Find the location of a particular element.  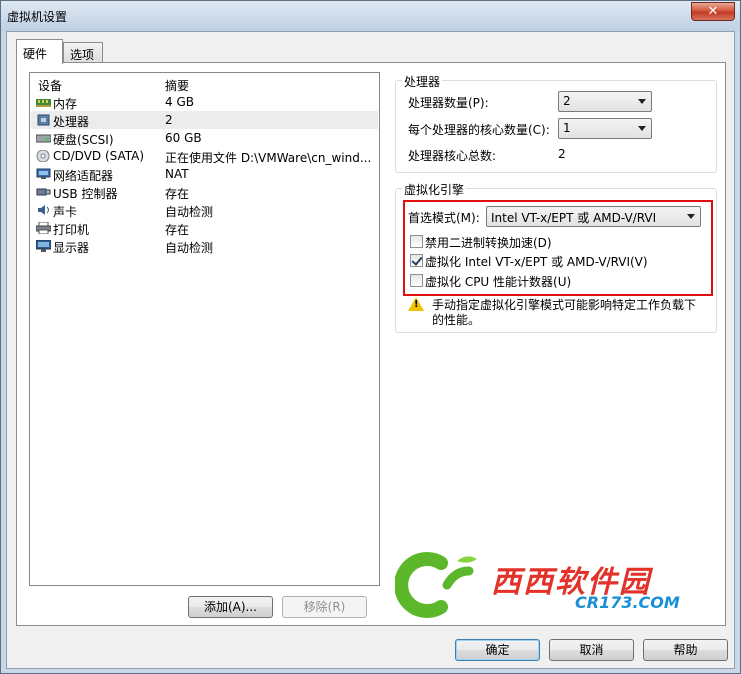

device-row-processor: 处理器 2 is located at coordinates (204, 120).